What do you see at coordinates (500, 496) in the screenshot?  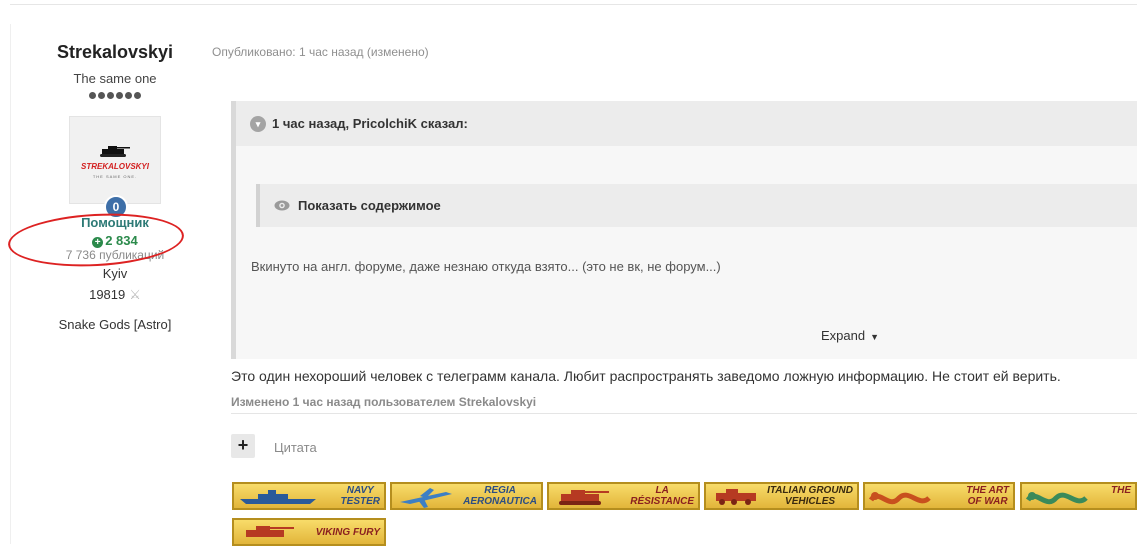 I see `medal-text: REGIA AERONAUTICA` at bounding box center [500, 496].